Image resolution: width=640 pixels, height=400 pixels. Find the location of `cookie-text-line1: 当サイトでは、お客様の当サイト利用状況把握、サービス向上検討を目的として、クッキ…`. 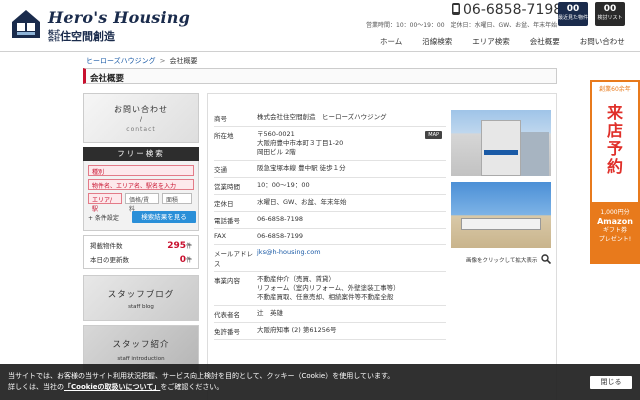

cookie-text-line1: 当サイトでは、お客様の当サイト利用状況把握、サービス向上検討を目的として、クッキ… is located at coordinates (201, 376).